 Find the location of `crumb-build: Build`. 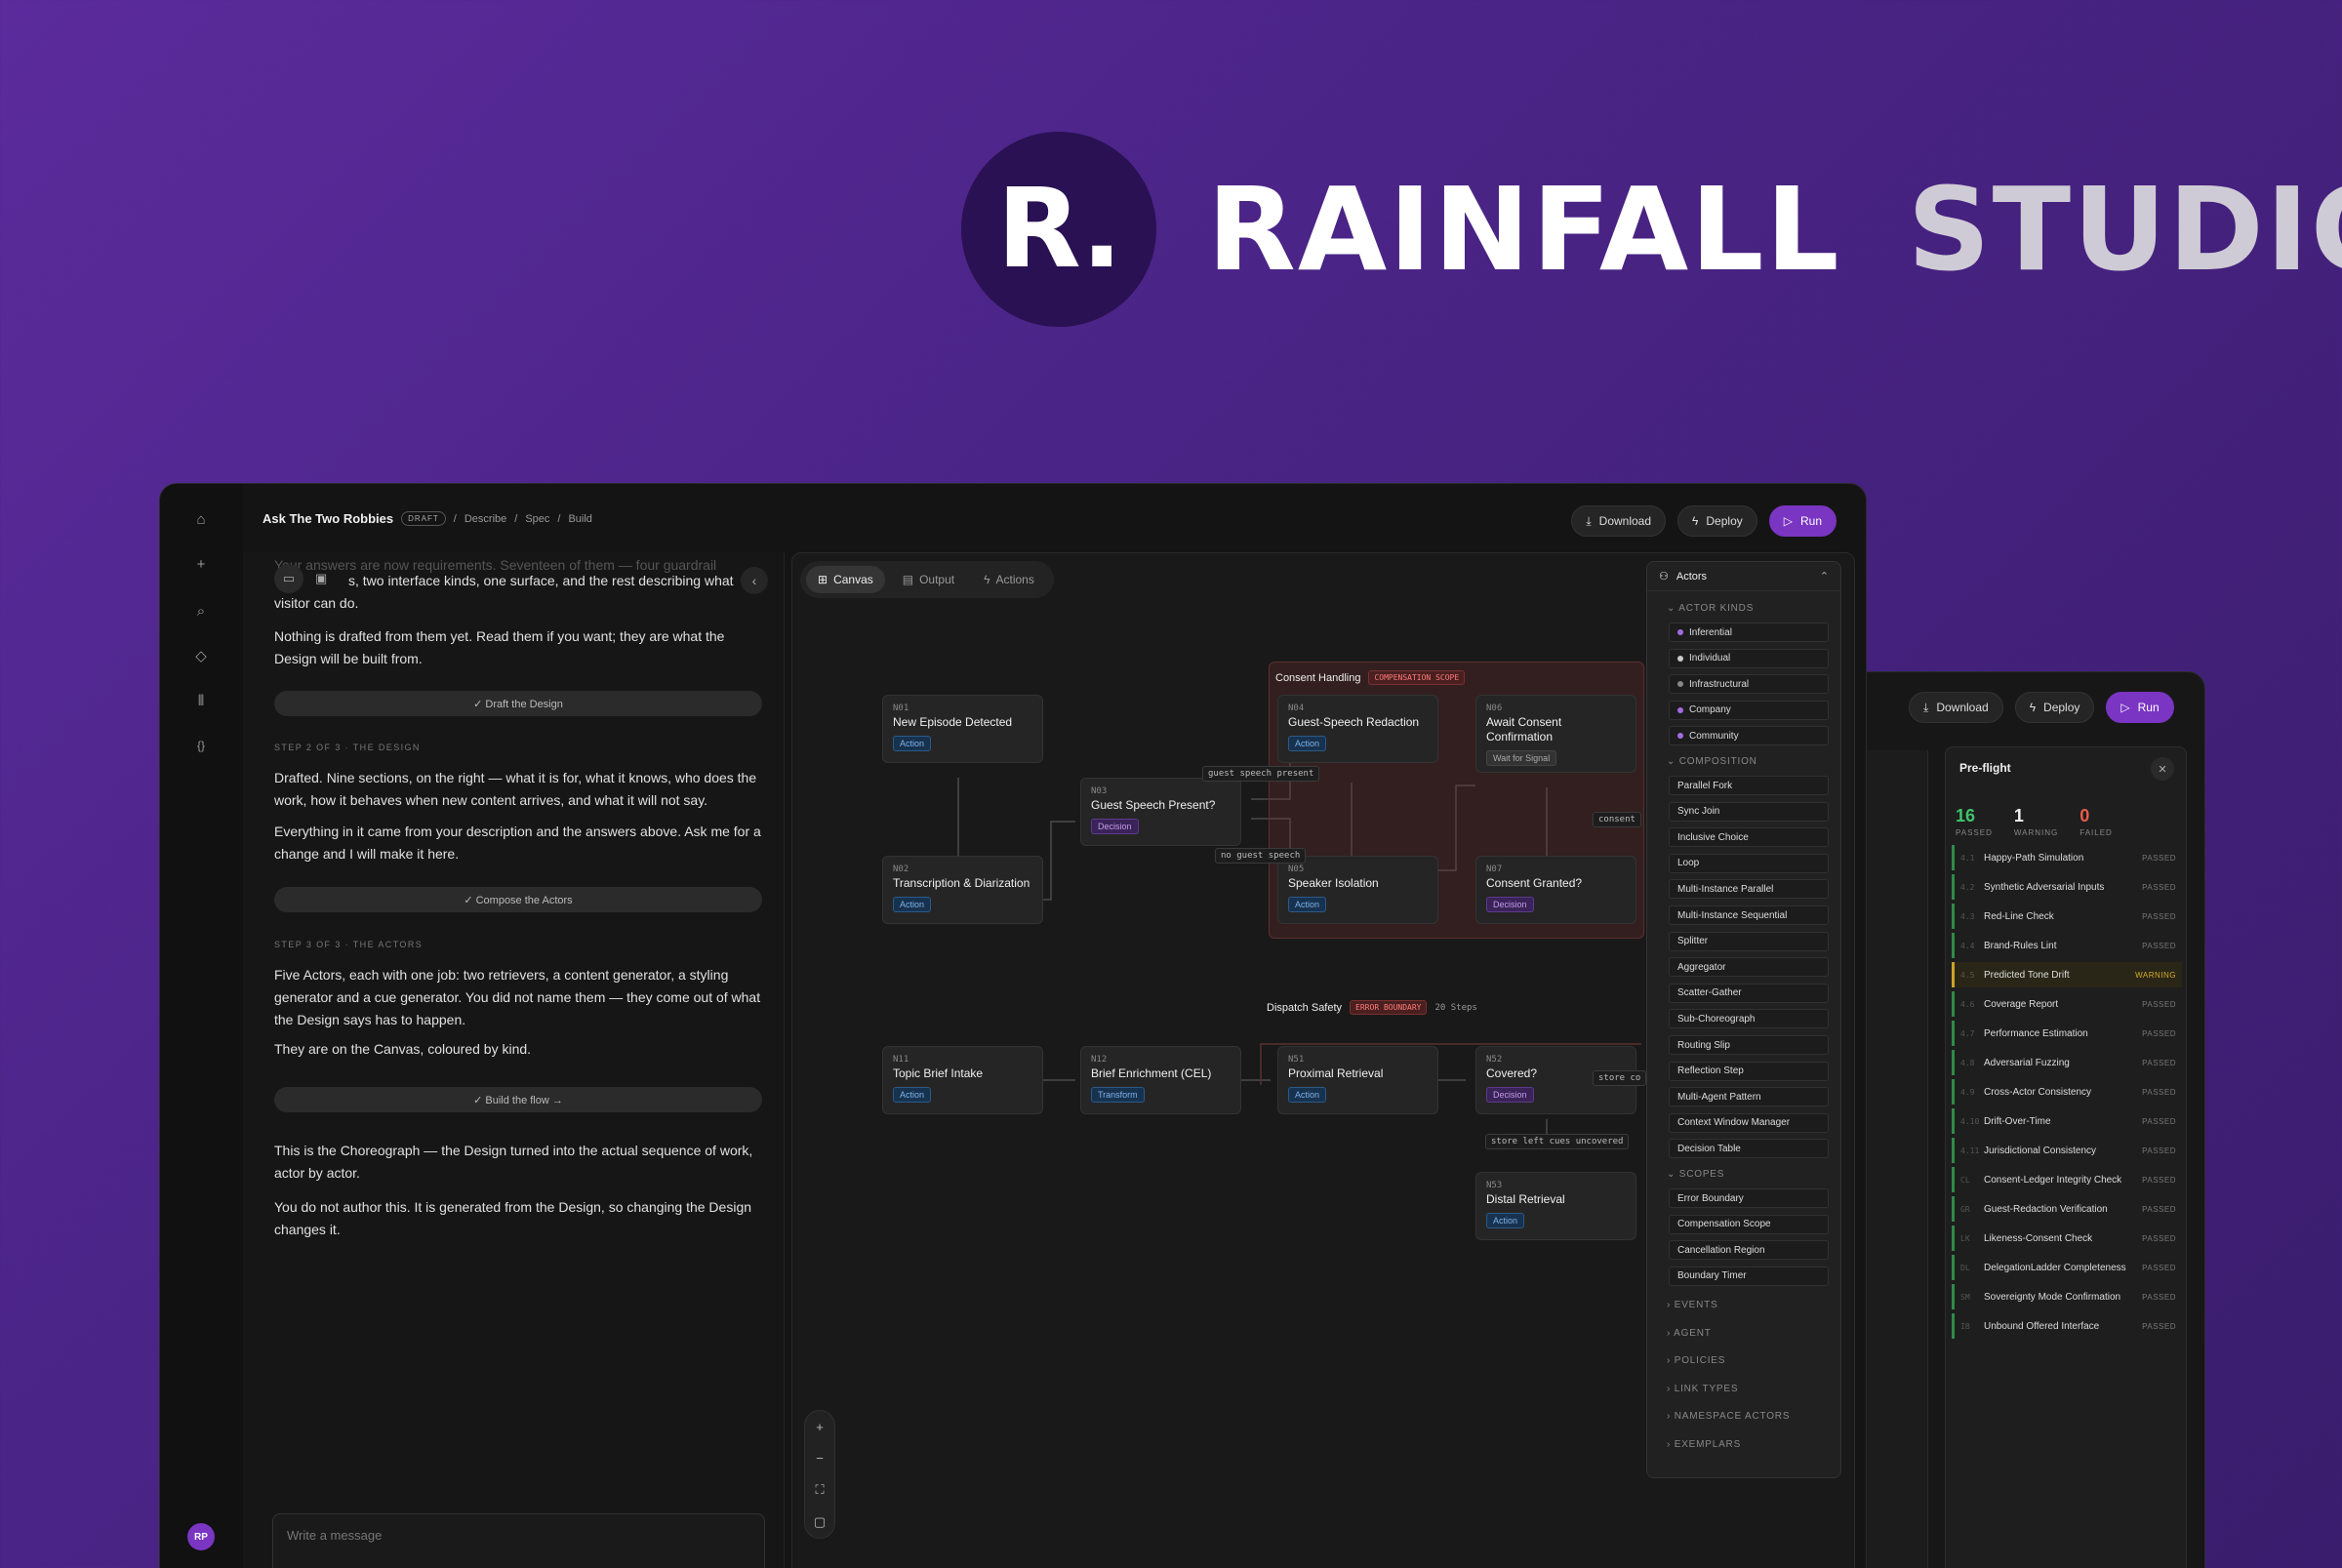

crumb-build: Build is located at coordinates (579, 519).